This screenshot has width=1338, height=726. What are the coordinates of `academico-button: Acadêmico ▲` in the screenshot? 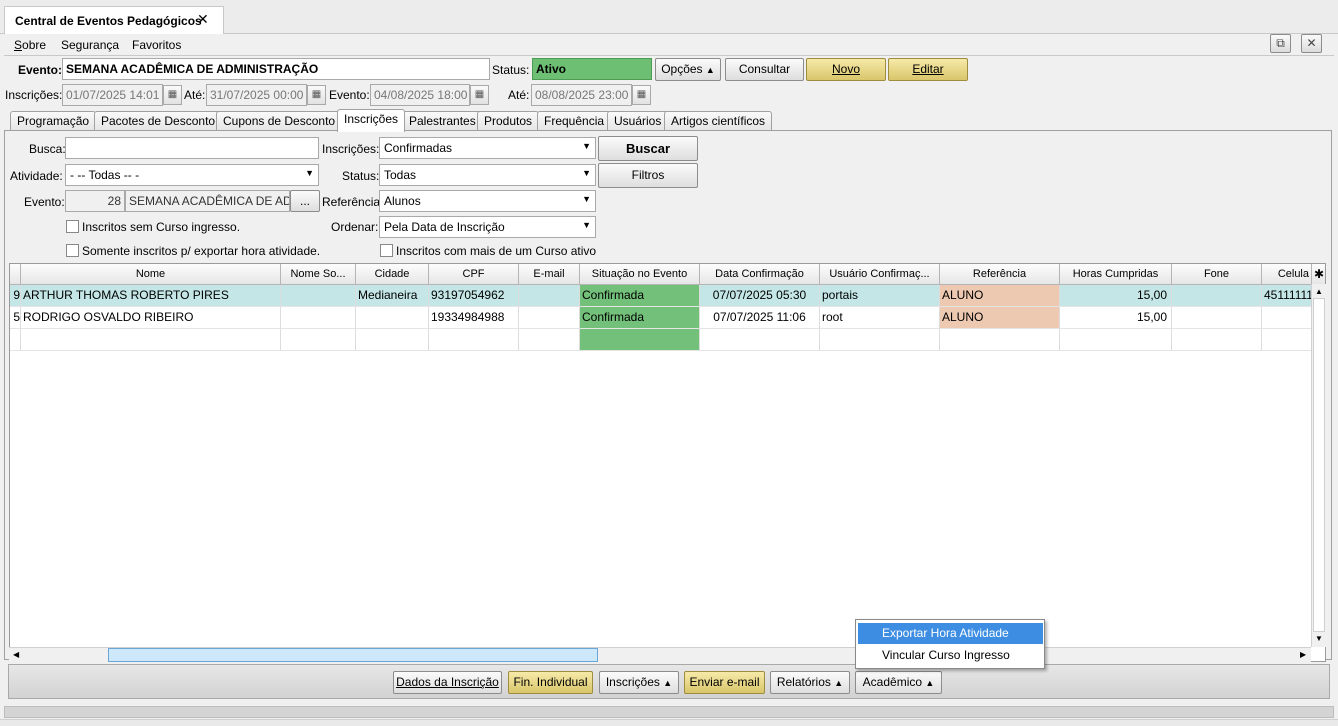 It's located at (898, 682).